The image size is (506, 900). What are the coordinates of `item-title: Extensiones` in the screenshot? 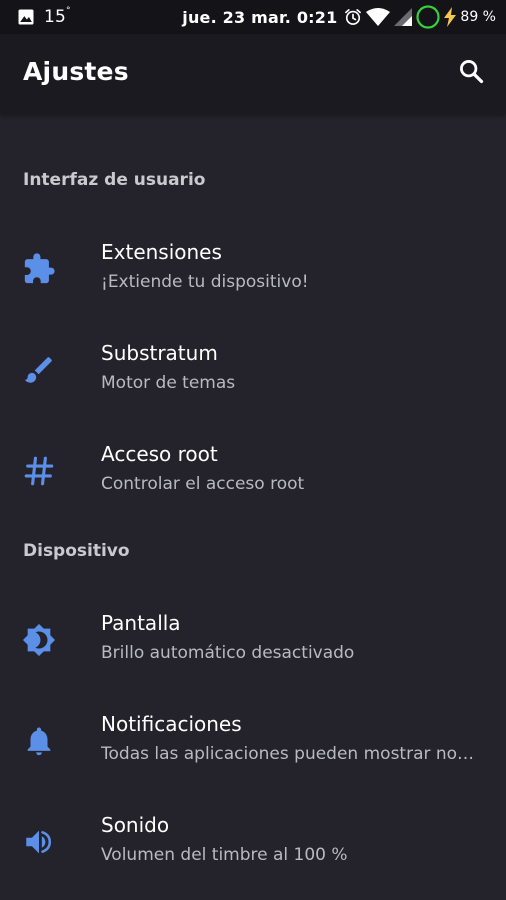 It's located at (161, 252).